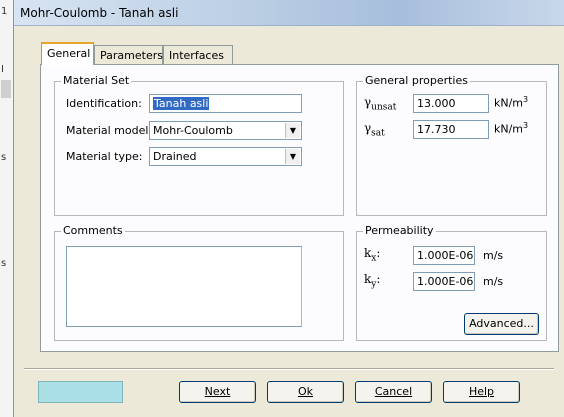  What do you see at coordinates (6, 208) in the screenshot?
I see `background-window-edge: 1 I s s` at bounding box center [6, 208].